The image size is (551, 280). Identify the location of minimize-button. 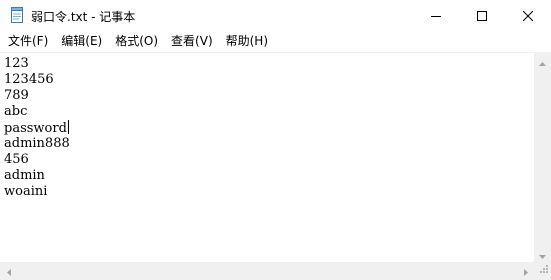
(436, 15).